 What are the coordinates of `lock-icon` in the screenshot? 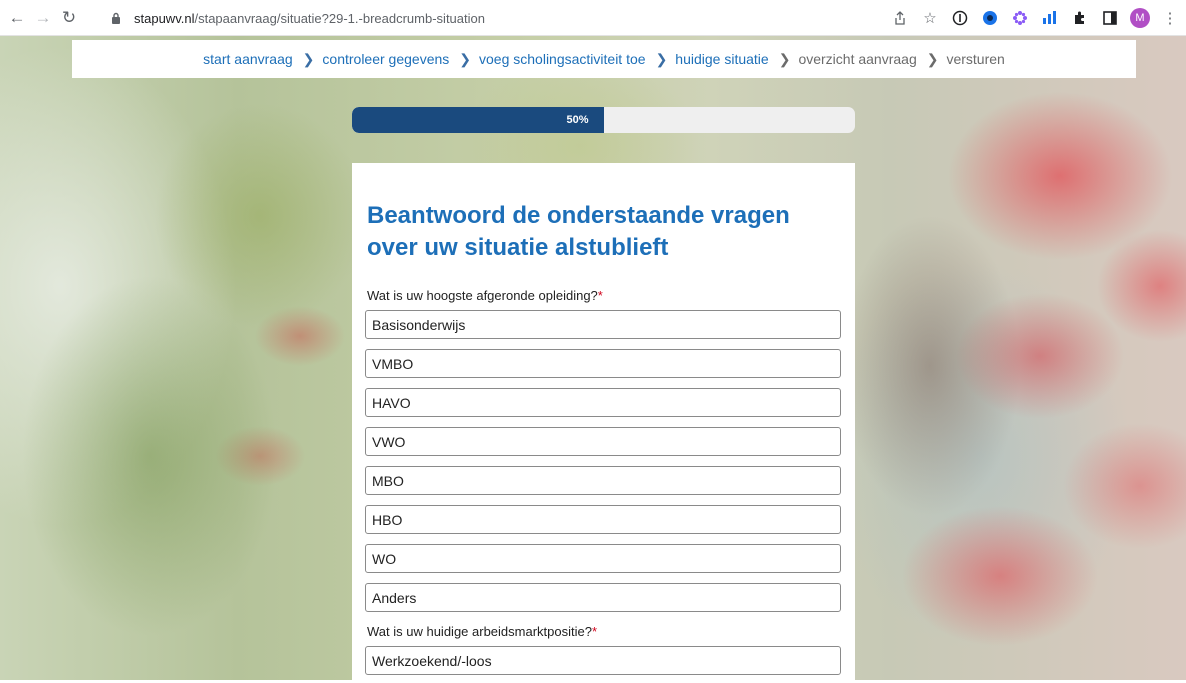 It's located at (116, 18).